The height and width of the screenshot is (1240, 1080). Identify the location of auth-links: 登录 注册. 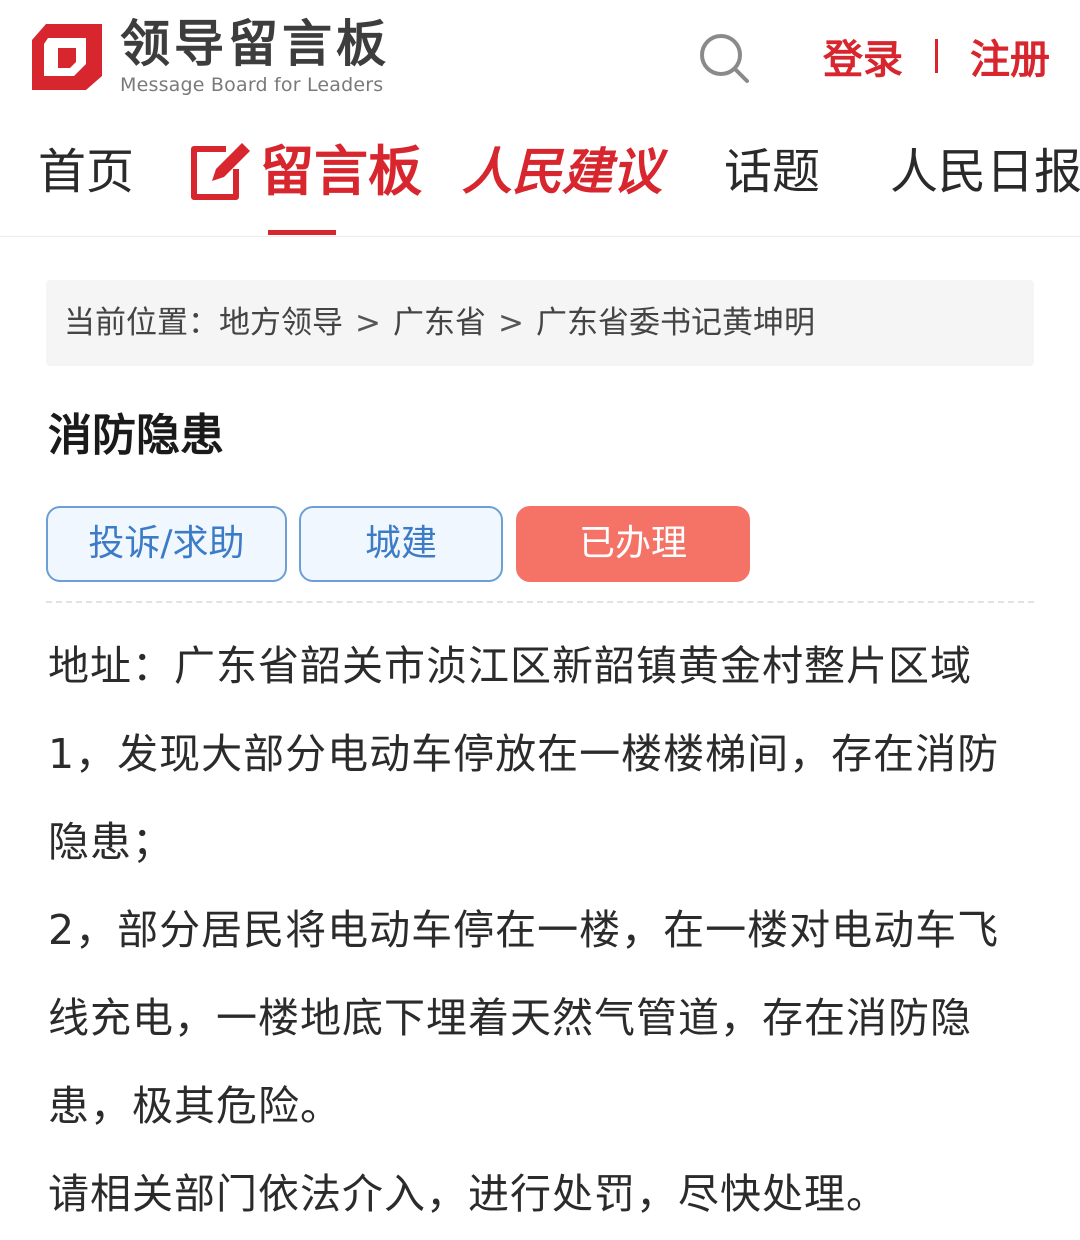
(936, 56).